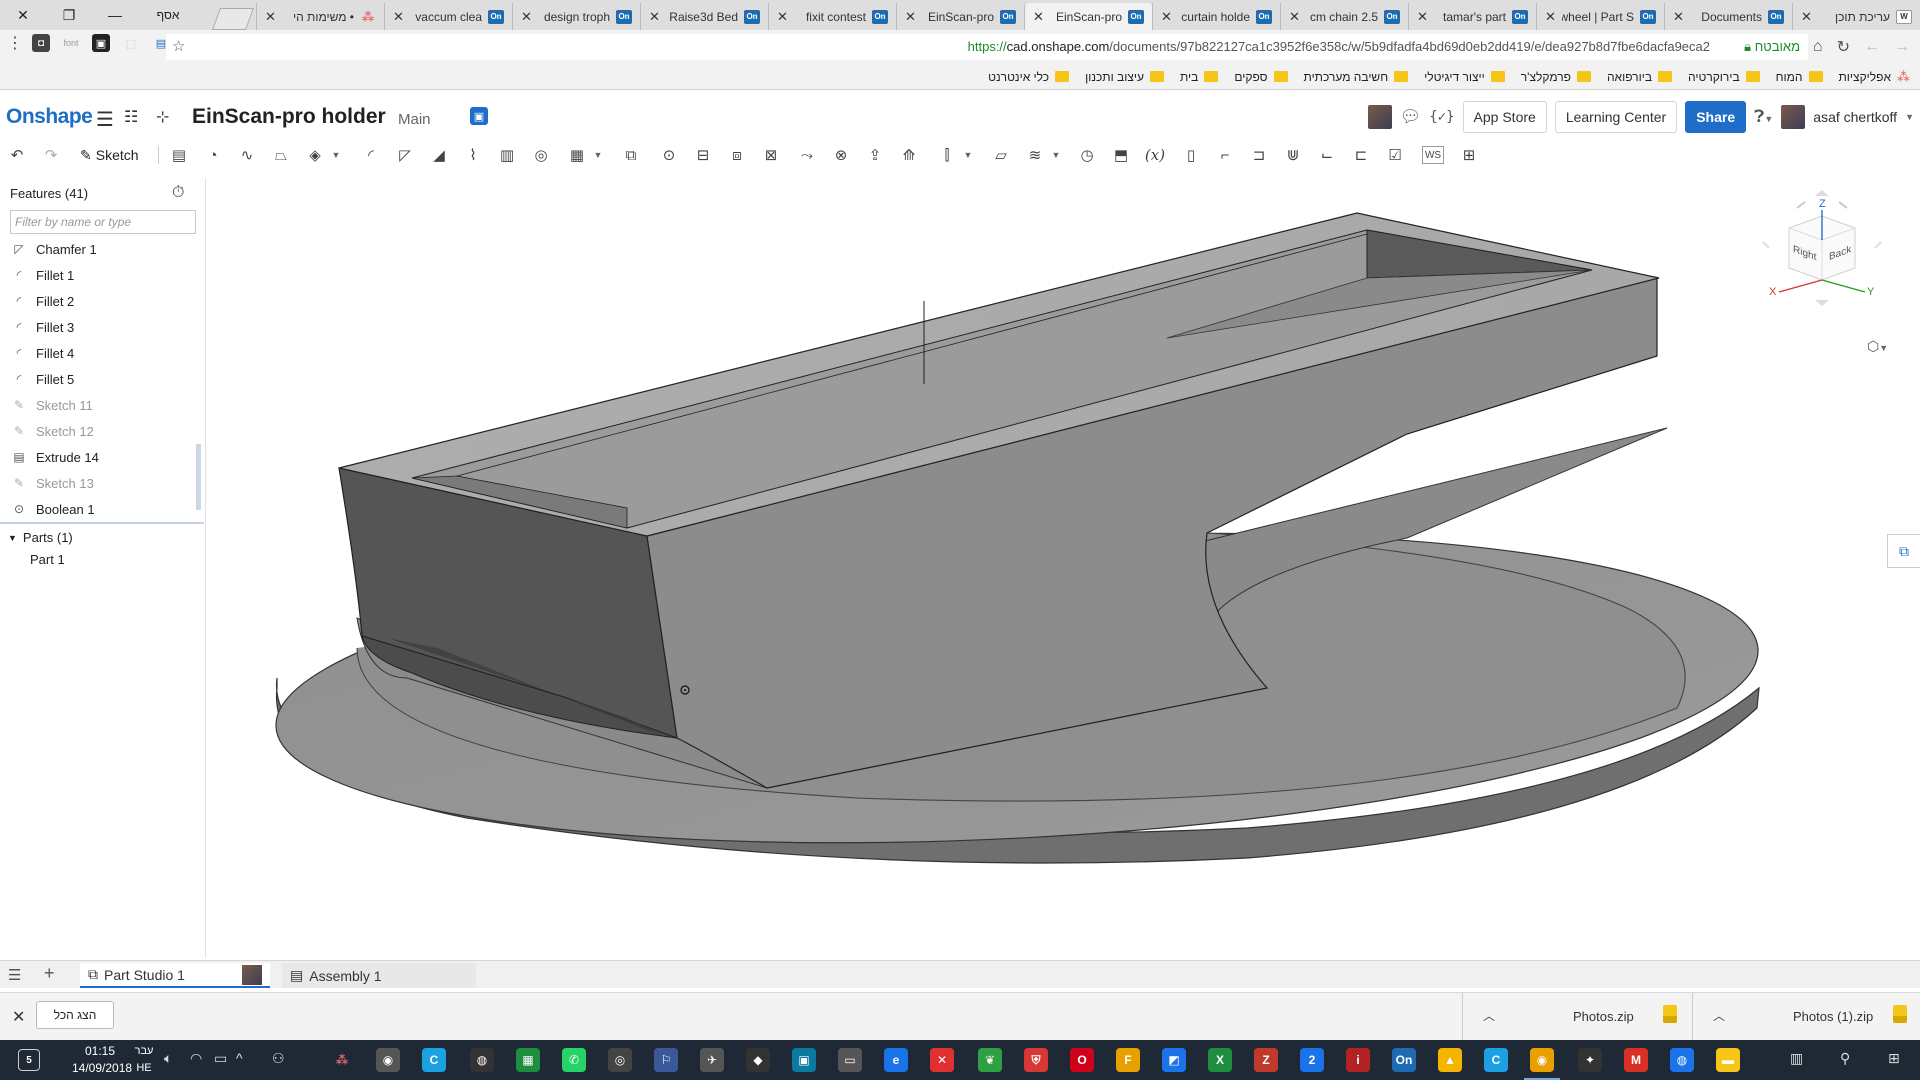 Image resolution: width=1920 pixels, height=1080 pixels. What do you see at coordinates (196, 1058) in the screenshot?
I see `wifi-icon: ◠` at bounding box center [196, 1058].